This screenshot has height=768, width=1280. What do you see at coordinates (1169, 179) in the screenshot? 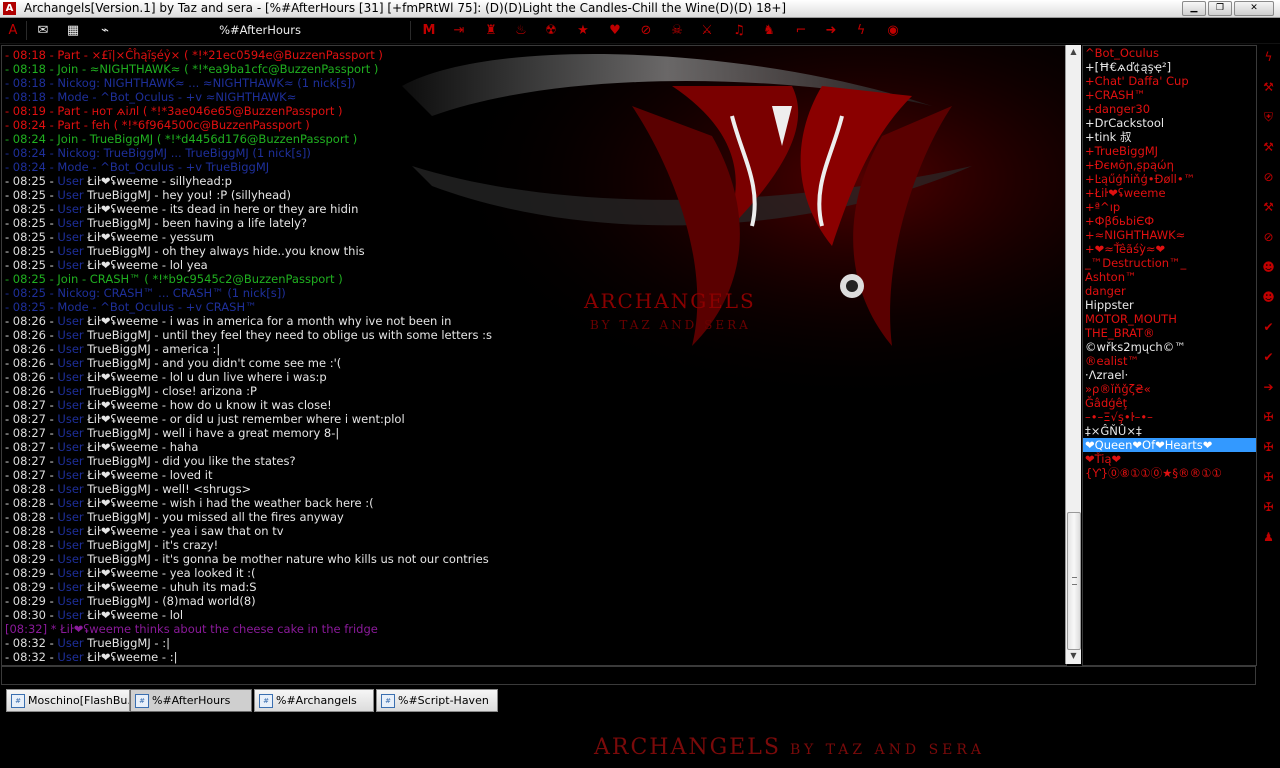
I see `nick-list-item: +Ŀąűģhiňģ•Ðøll•™` at bounding box center [1169, 179].